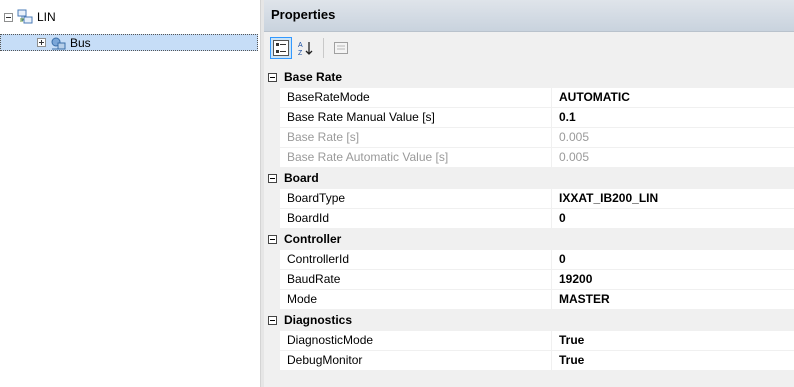 Image resolution: width=794 pixels, height=387 pixels. I want to click on category-row: Controller, so click(529, 239).